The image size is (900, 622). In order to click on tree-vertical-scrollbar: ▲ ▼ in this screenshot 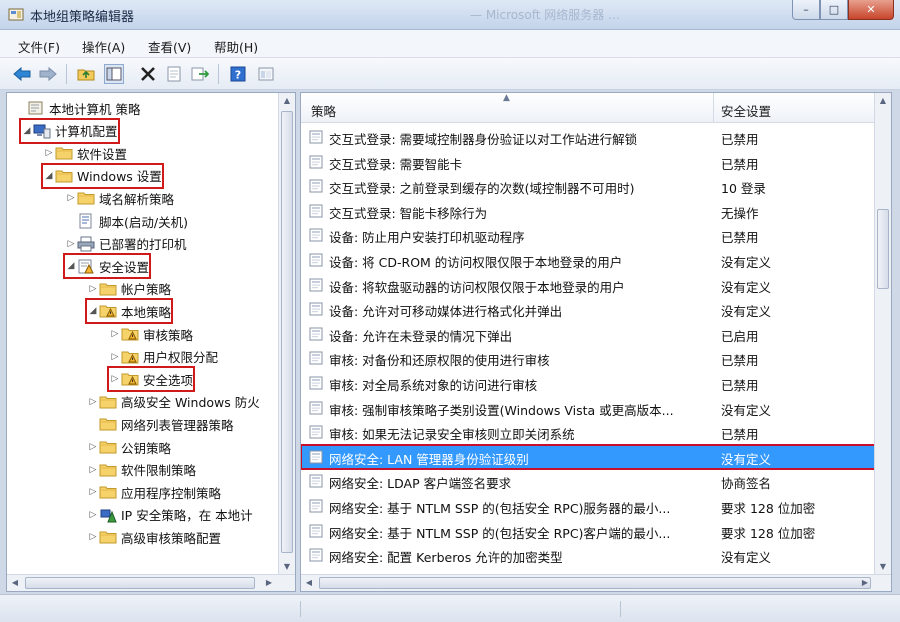, I will do `click(286, 334)`.